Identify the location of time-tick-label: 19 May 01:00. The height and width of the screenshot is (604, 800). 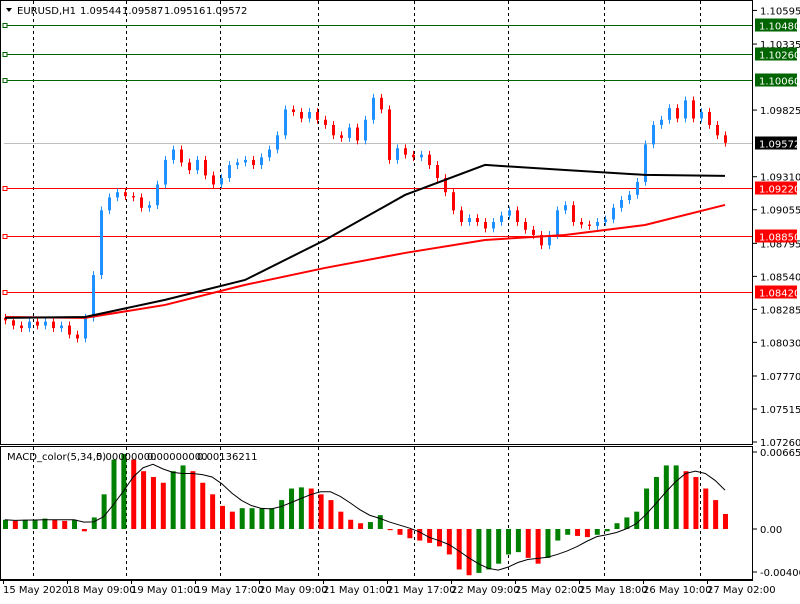
(165, 590).